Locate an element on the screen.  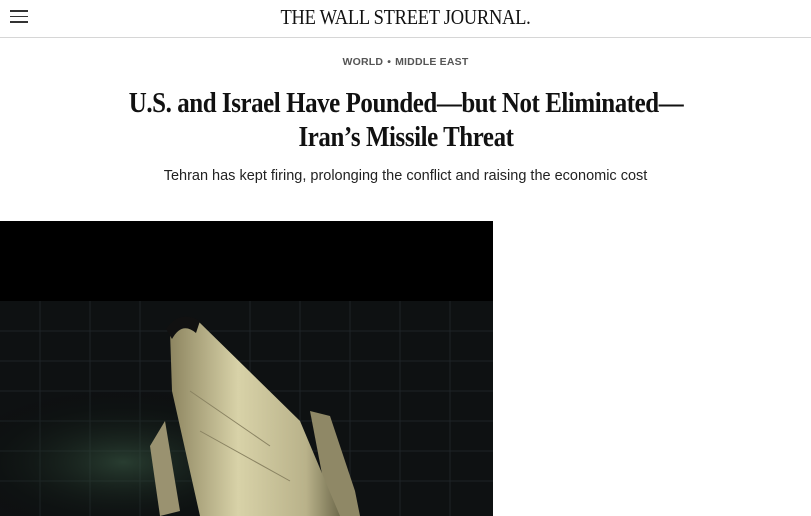
hamburger-menu-icon is located at coordinates (19, 15).